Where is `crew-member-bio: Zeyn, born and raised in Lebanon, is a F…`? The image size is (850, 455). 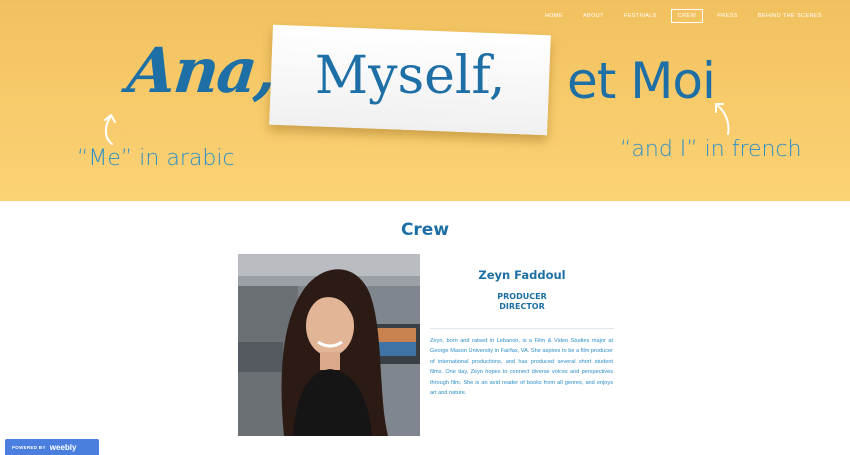 crew-member-bio: Zeyn, born and raised in Lebanon, is a F… is located at coordinates (522, 367).